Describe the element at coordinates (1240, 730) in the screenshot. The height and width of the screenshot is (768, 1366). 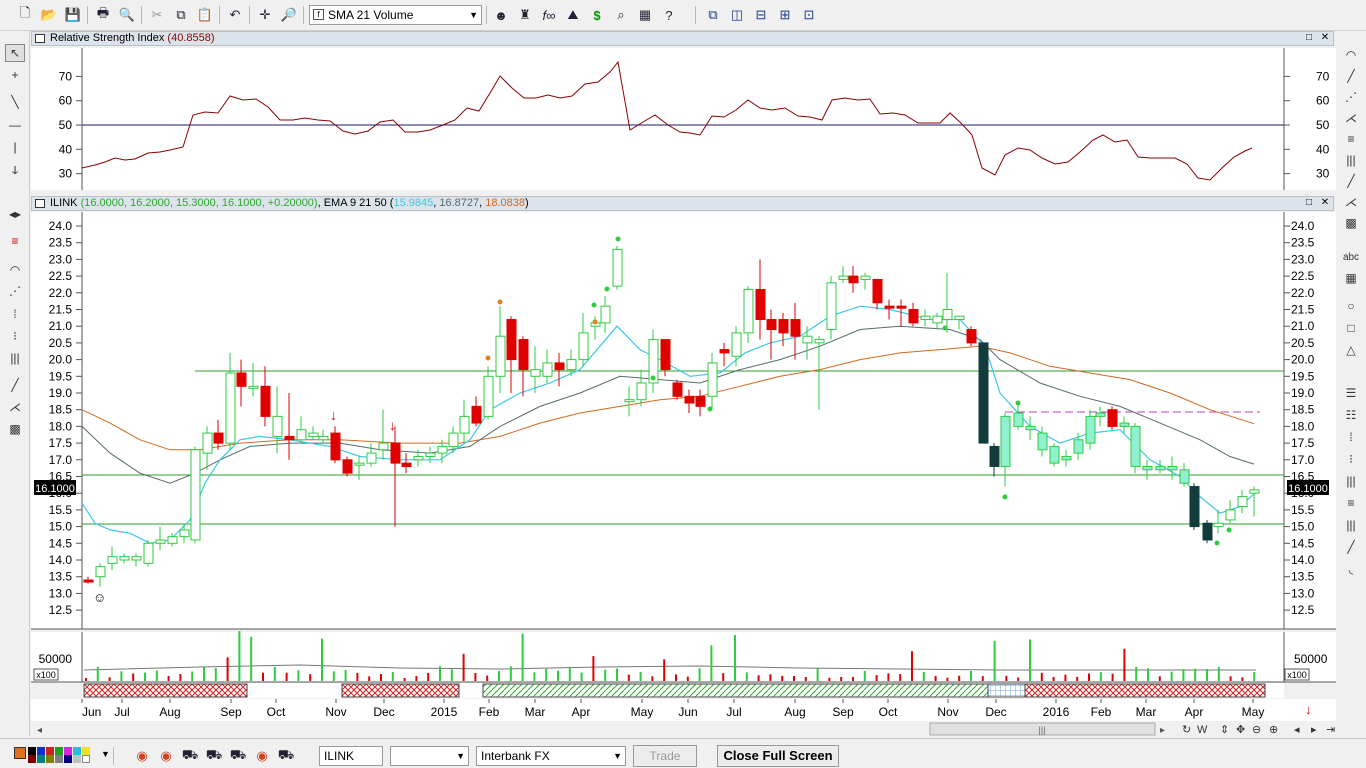
I see `move-icon: ✥` at that location.